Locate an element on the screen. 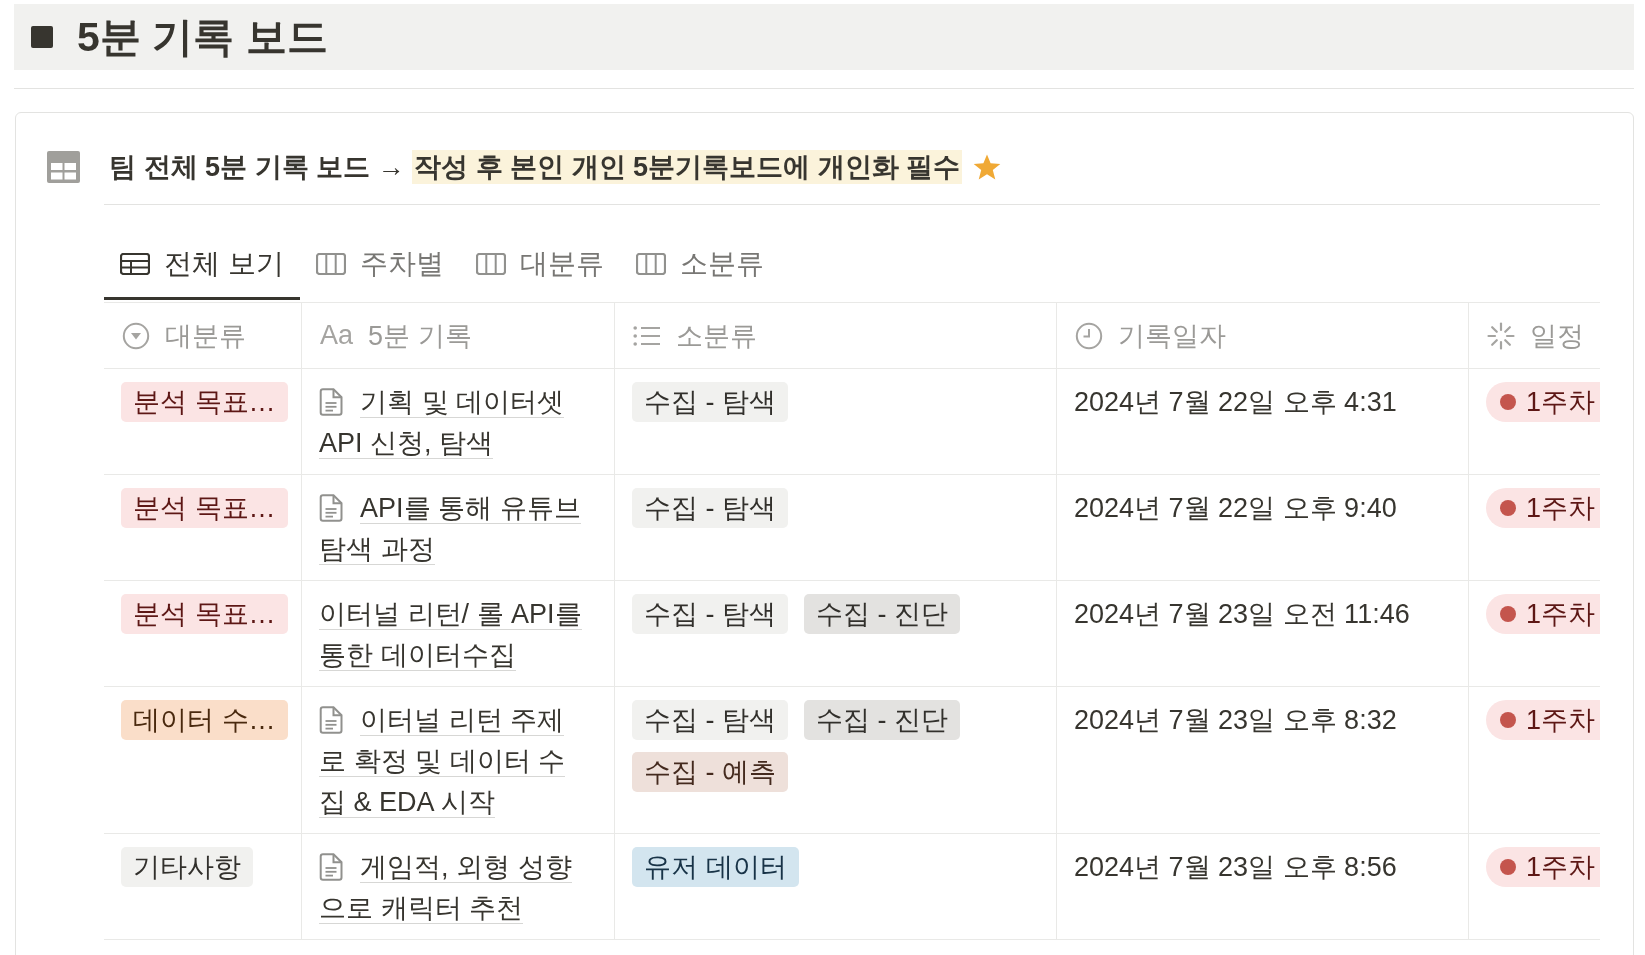  text-type-icon: Aa is located at coordinates (337, 335).